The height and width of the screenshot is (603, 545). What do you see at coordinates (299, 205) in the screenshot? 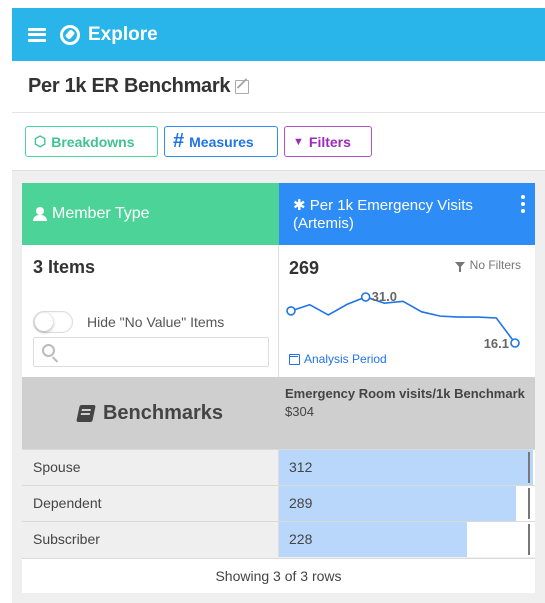
I see `asterisk-icon: ✱` at bounding box center [299, 205].